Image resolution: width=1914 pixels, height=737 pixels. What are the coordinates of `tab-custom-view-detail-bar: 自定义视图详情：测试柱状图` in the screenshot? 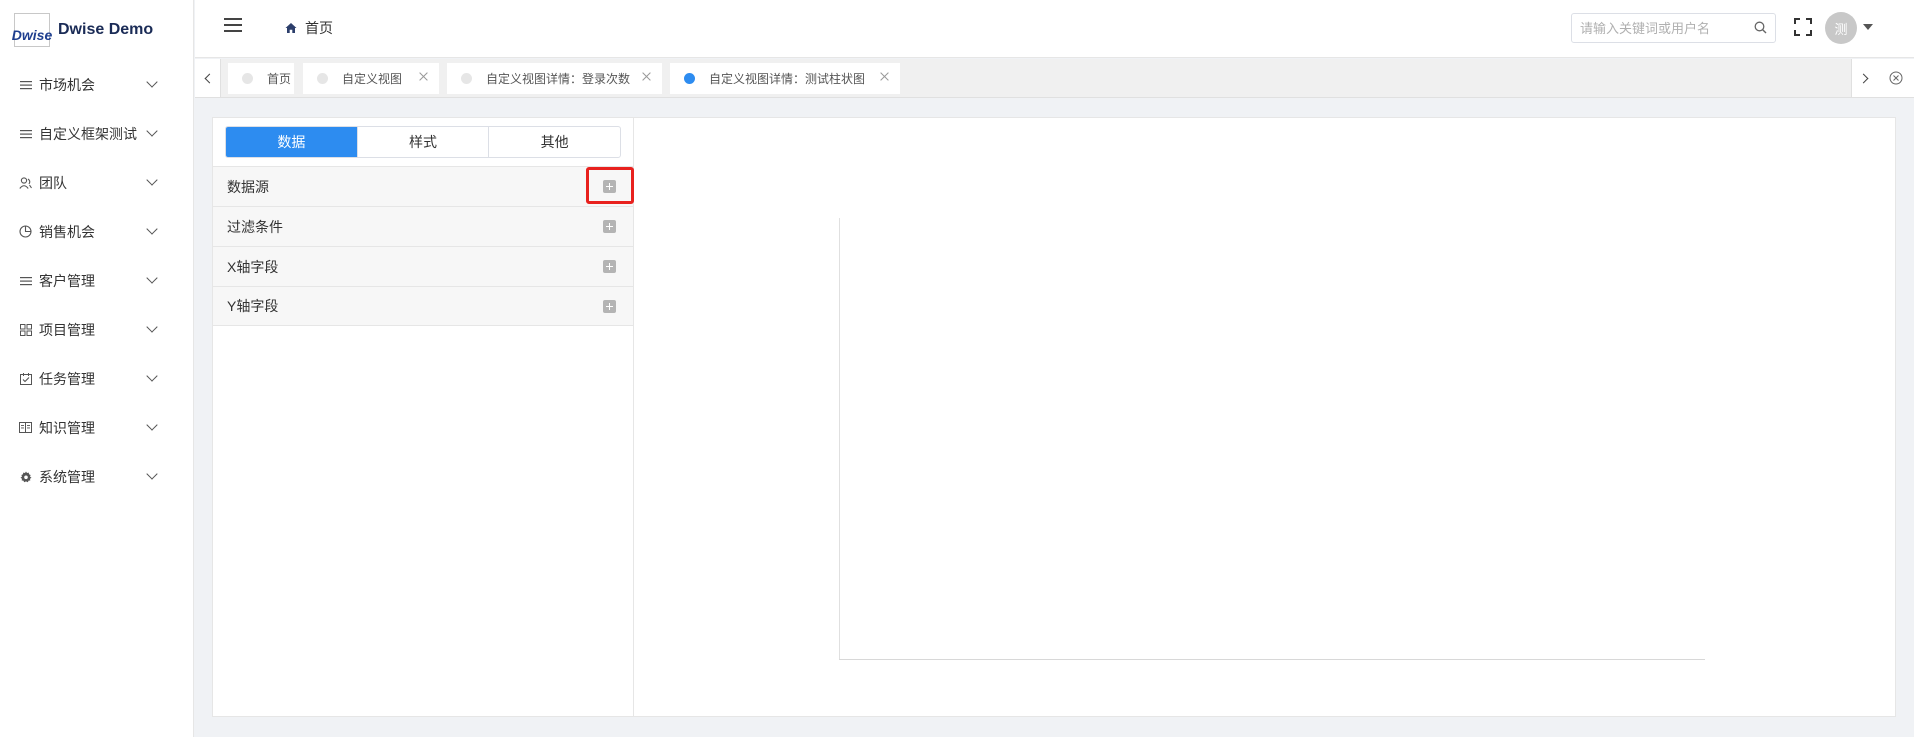 It's located at (785, 78).